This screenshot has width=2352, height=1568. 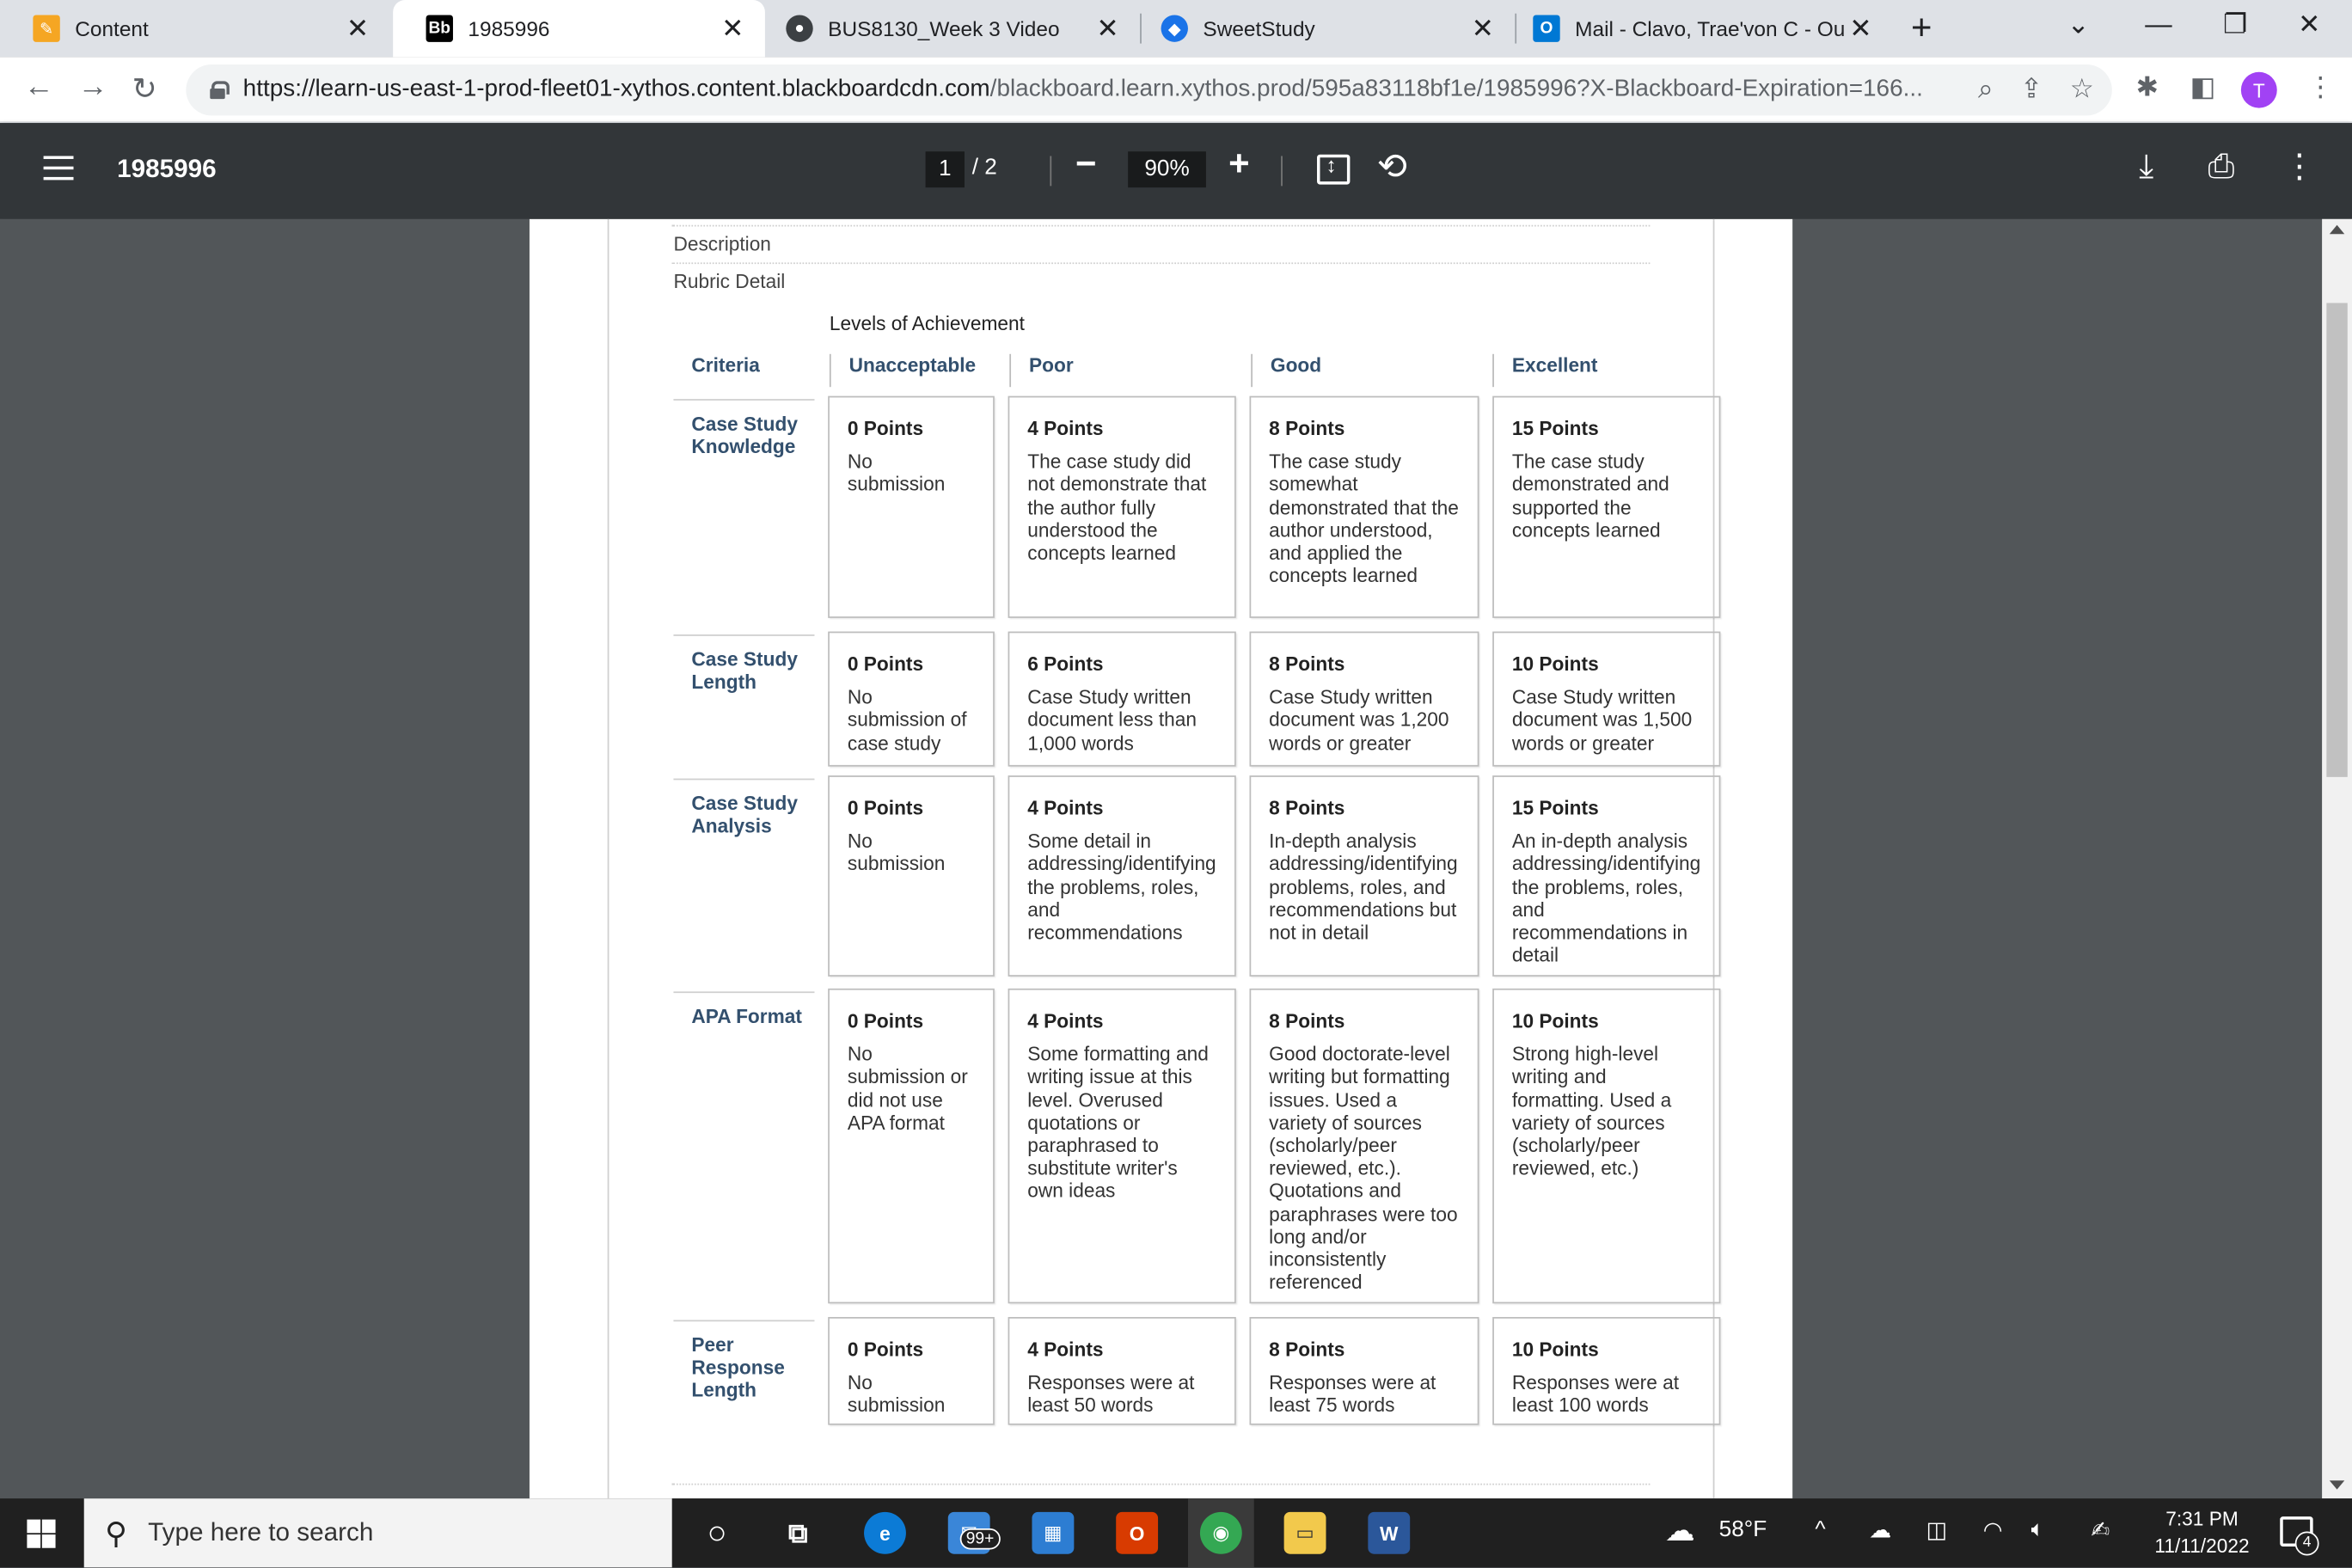 What do you see at coordinates (1696, 28) in the screenshot?
I see `tab-mail: O Mail - Clavo, Trae'von C - Out ✕` at bounding box center [1696, 28].